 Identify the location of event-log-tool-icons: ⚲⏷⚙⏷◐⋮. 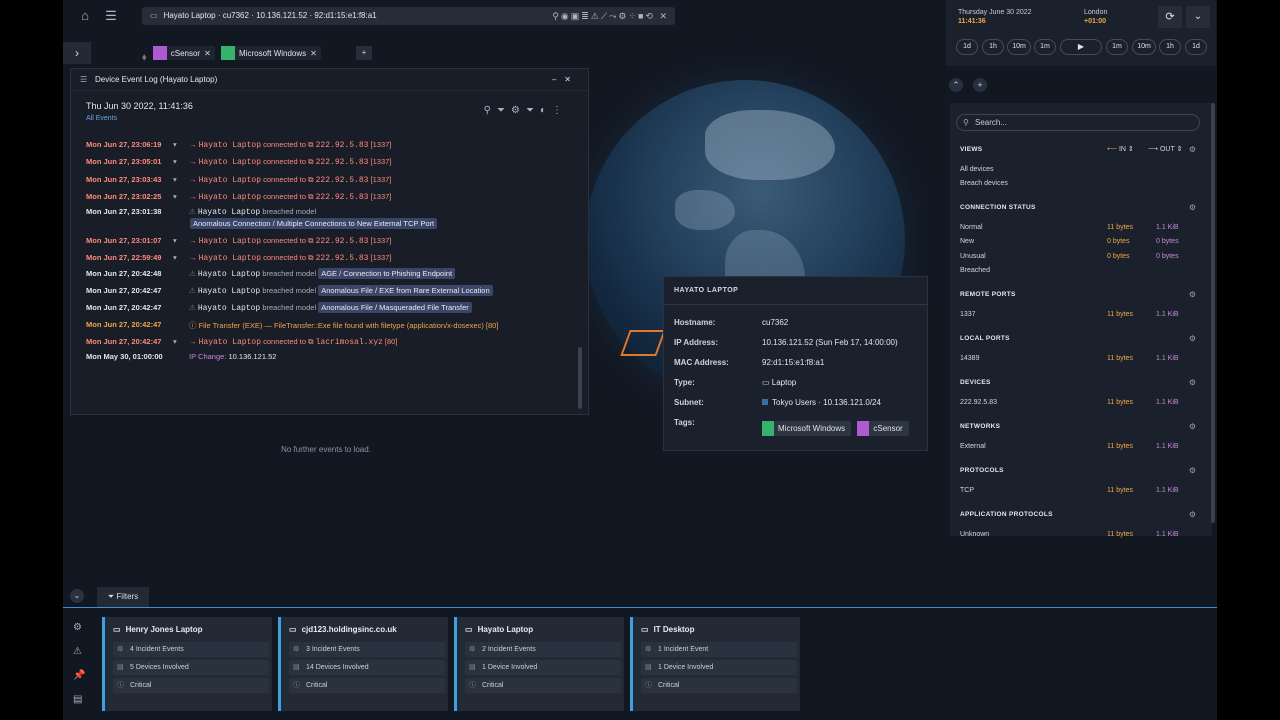
(526, 110).